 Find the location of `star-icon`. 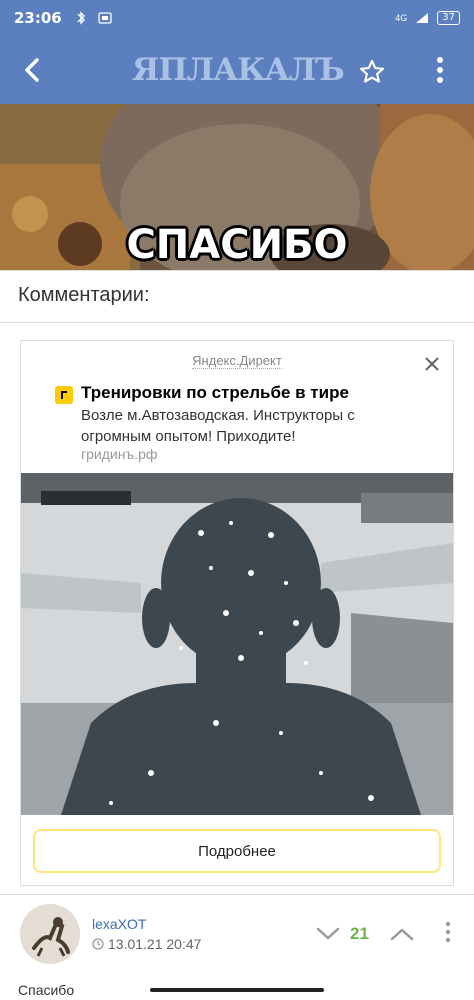

star-icon is located at coordinates (372, 71).